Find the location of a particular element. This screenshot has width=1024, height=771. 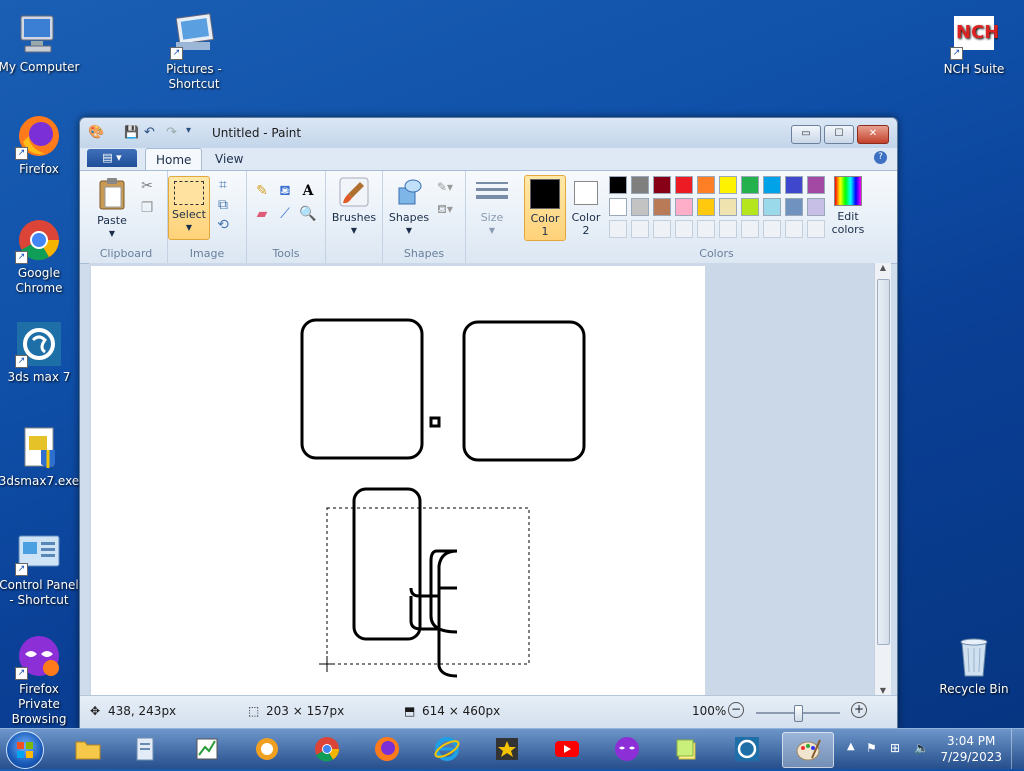

taskbar-sticky-notes is located at coordinates (687, 749).